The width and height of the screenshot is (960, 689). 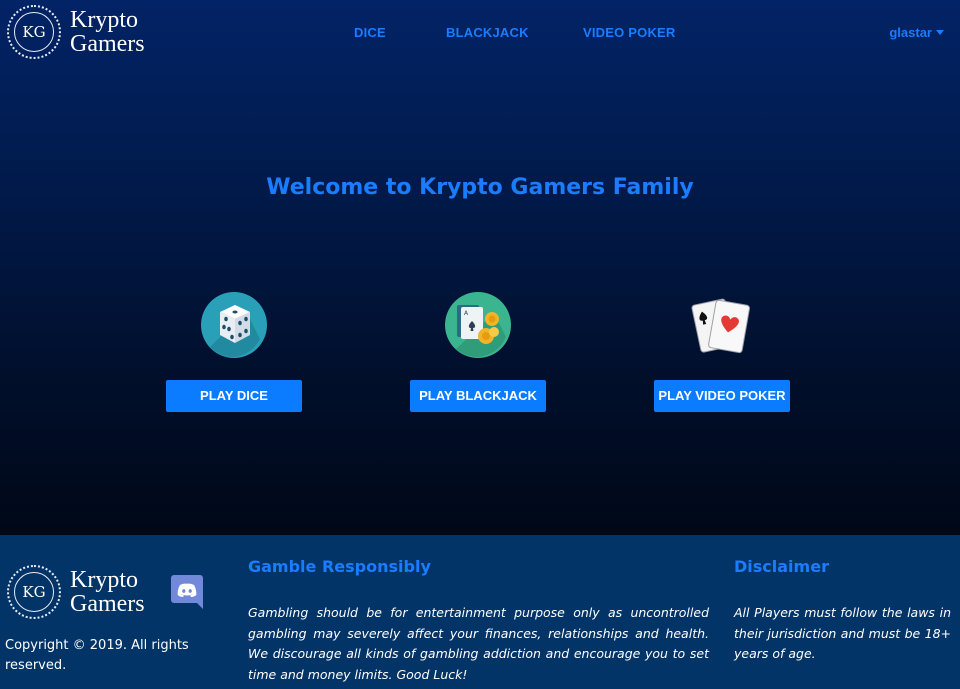 I want to click on main-nav: DICE BLACKJACK VIDEO POKER, so click(x=480, y=35).